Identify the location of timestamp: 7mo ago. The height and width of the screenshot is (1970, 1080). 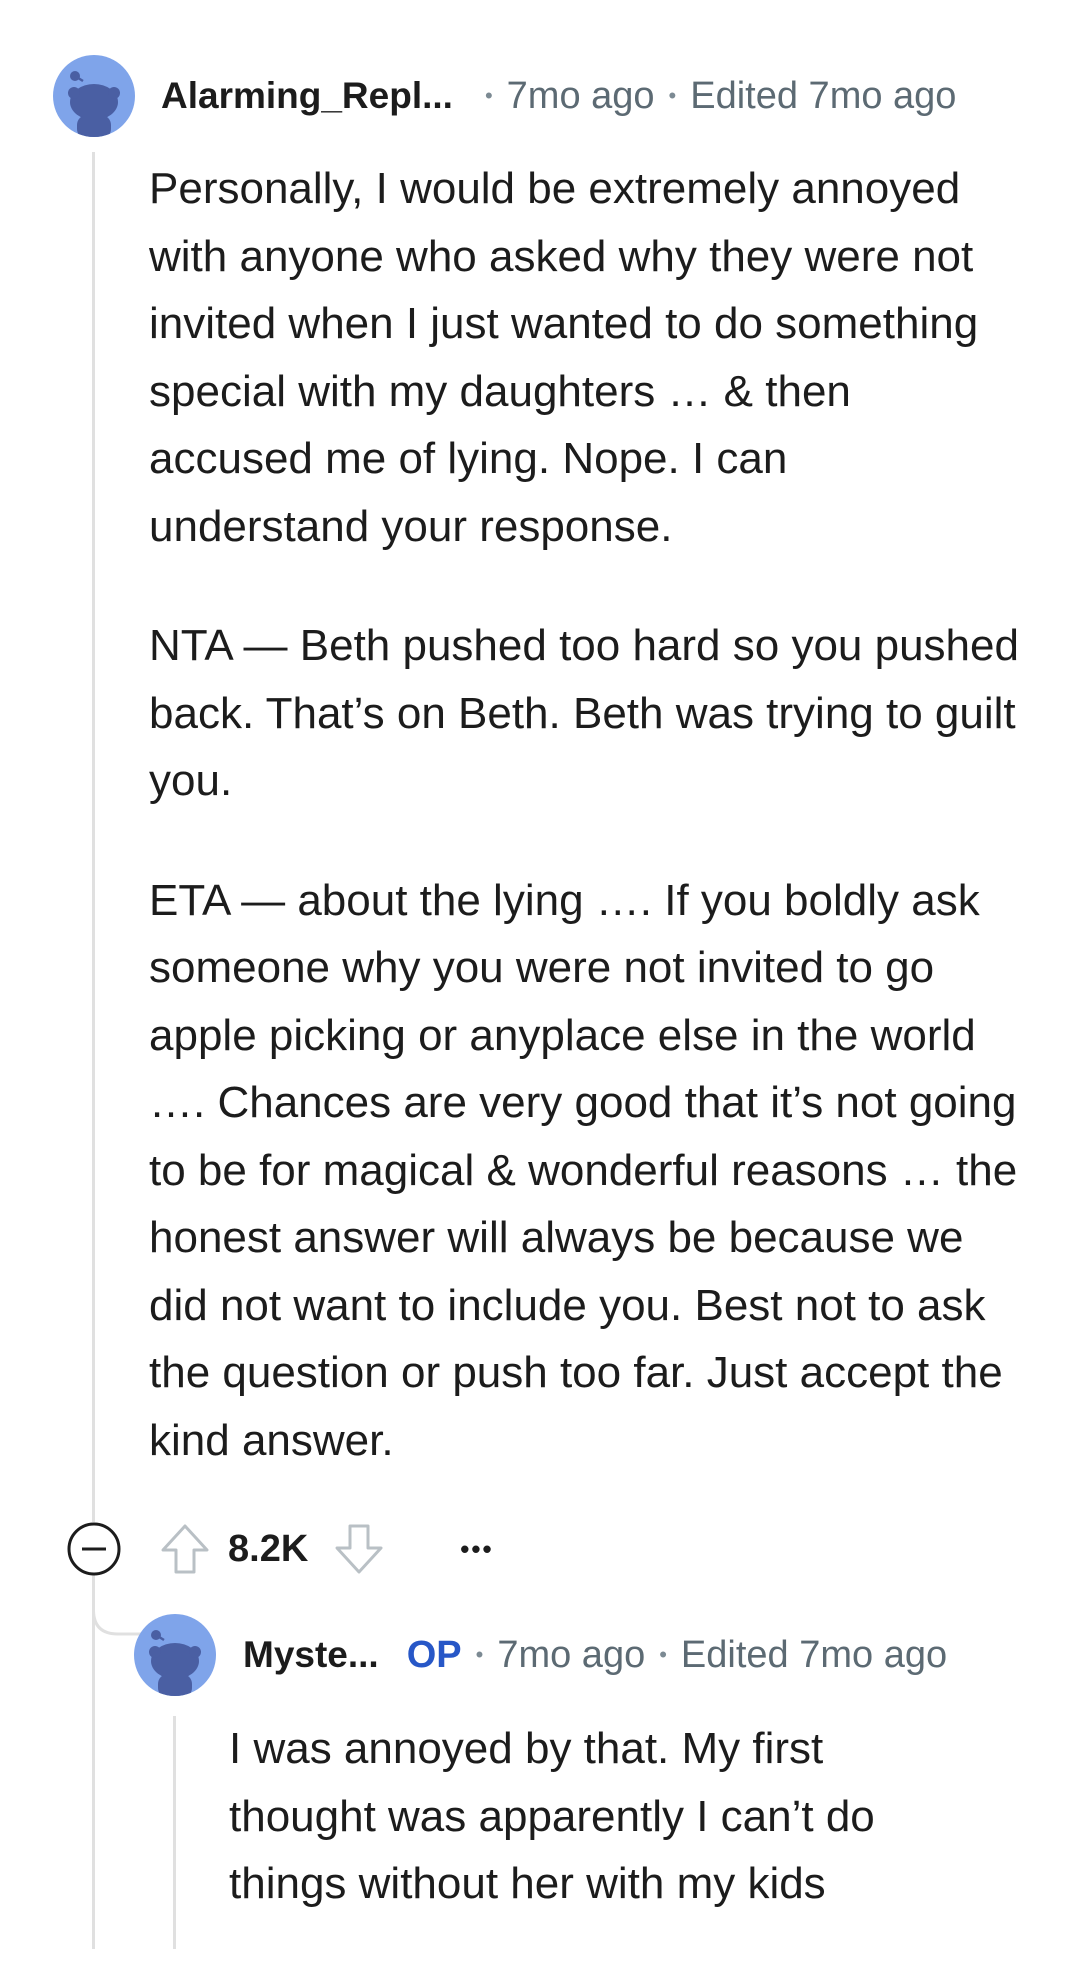
(580, 95).